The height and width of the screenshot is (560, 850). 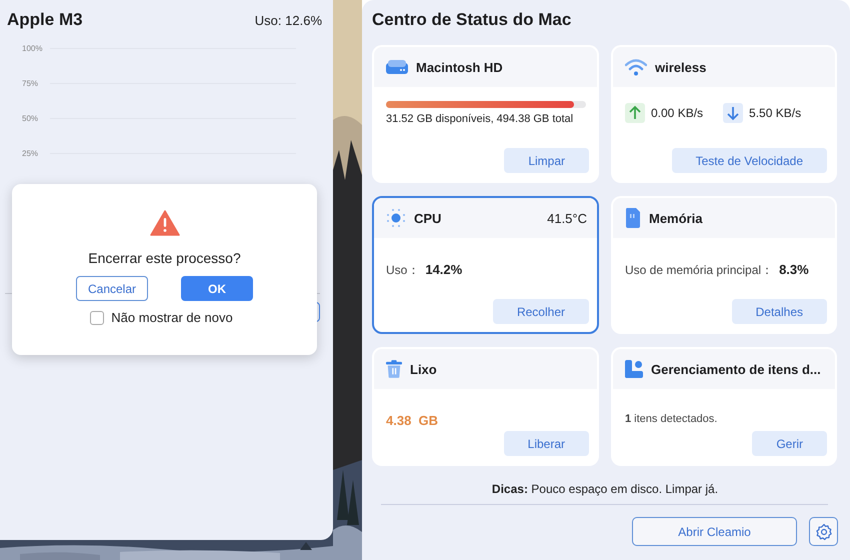 I want to click on trash-icon, so click(x=394, y=369).